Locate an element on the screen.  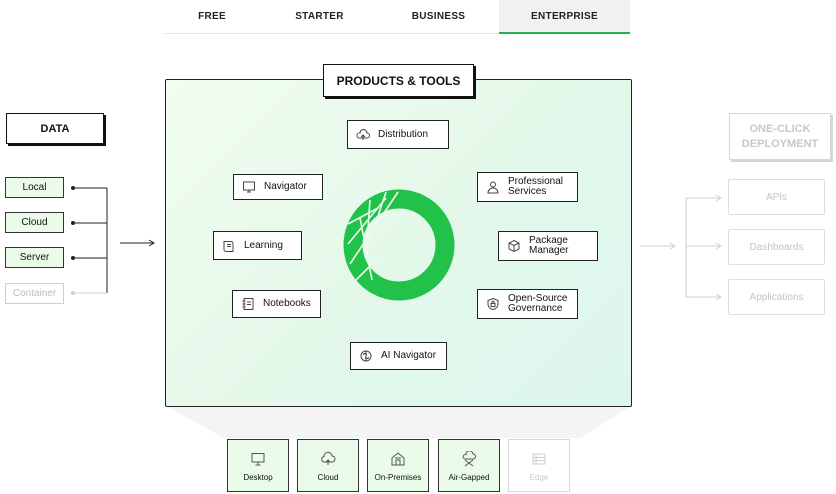
tool-navigator: Navigator is located at coordinates (278, 187).